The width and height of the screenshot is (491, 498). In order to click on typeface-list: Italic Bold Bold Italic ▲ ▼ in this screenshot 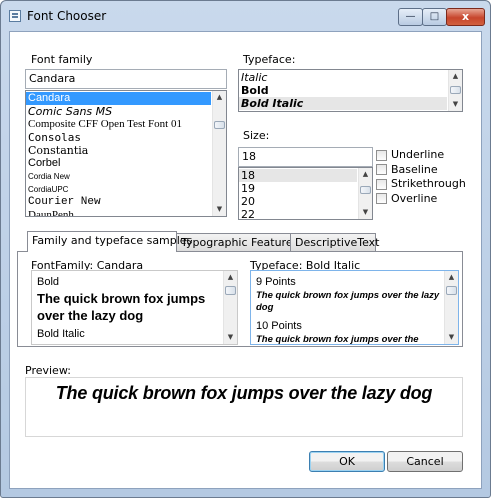, I will do `click(350, 90)`.